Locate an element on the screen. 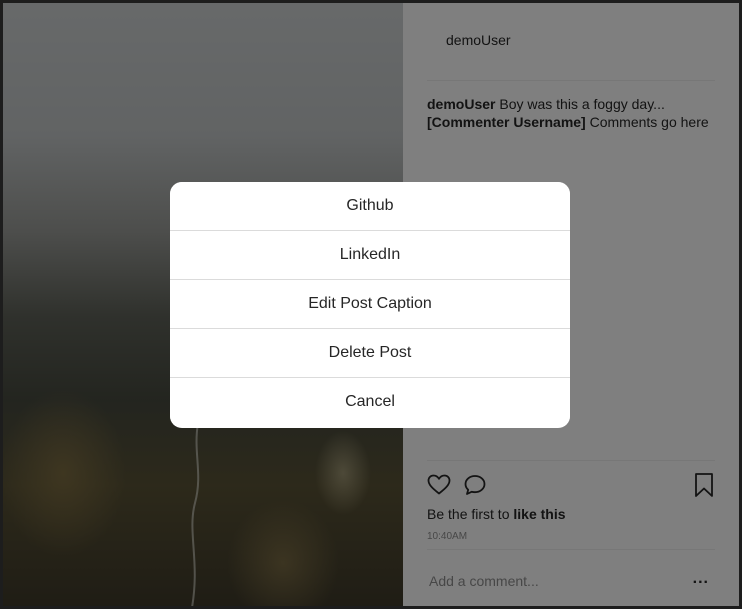 Image resolution: width=742 pixels, height=609 pixels. github-button: Github is located at coordinates (370, 206).